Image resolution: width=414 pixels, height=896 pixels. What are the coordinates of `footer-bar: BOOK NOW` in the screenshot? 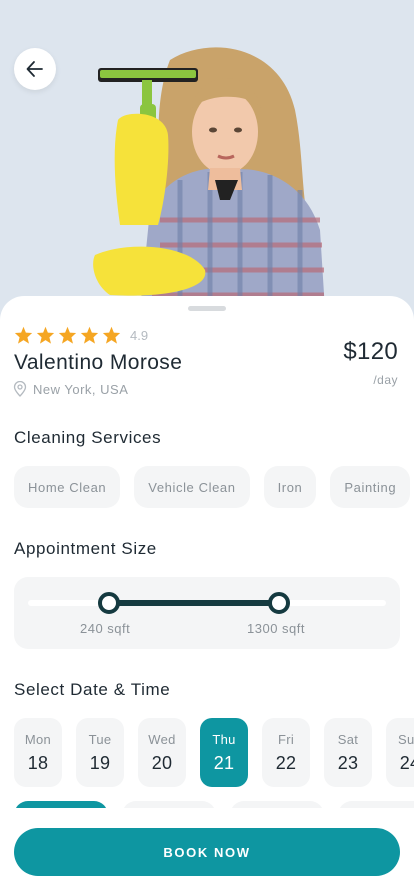 It's located at (207, 852).